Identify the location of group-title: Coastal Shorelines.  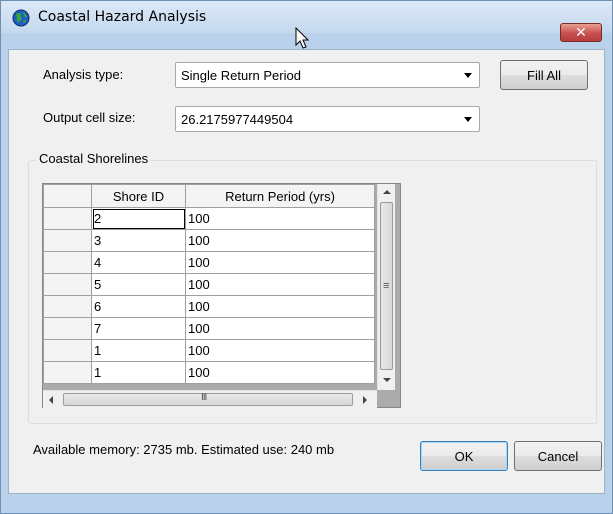
(94, 158).